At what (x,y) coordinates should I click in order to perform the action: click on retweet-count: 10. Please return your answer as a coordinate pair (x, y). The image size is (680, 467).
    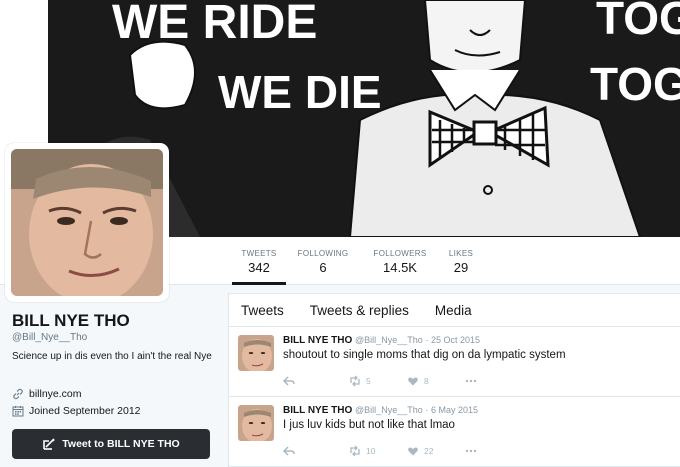
    Looking at the image, I should click on (371, 451).